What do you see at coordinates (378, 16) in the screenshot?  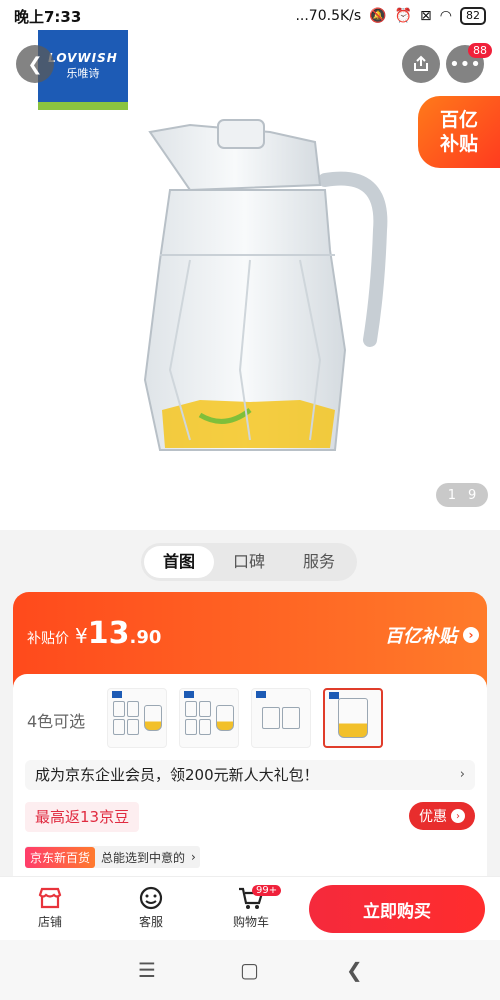 I see `mute-icon: 🔕` at bounding box center [378, 16].